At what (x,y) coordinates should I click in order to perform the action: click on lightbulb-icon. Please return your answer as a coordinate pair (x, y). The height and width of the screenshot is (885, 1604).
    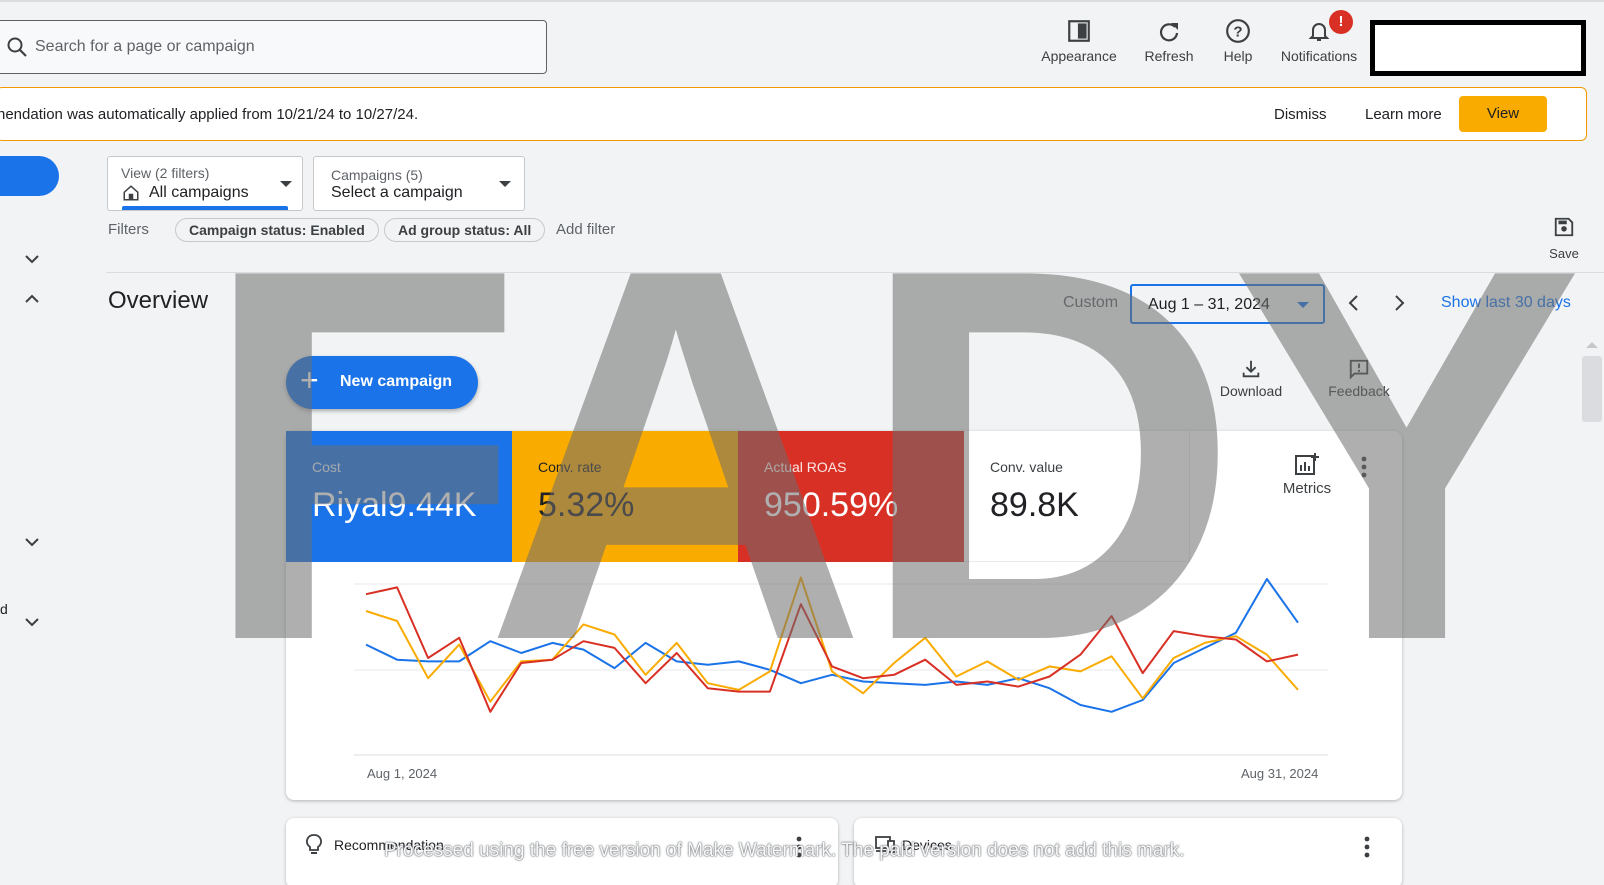
    Looking at the image, I should click on (314, 847).